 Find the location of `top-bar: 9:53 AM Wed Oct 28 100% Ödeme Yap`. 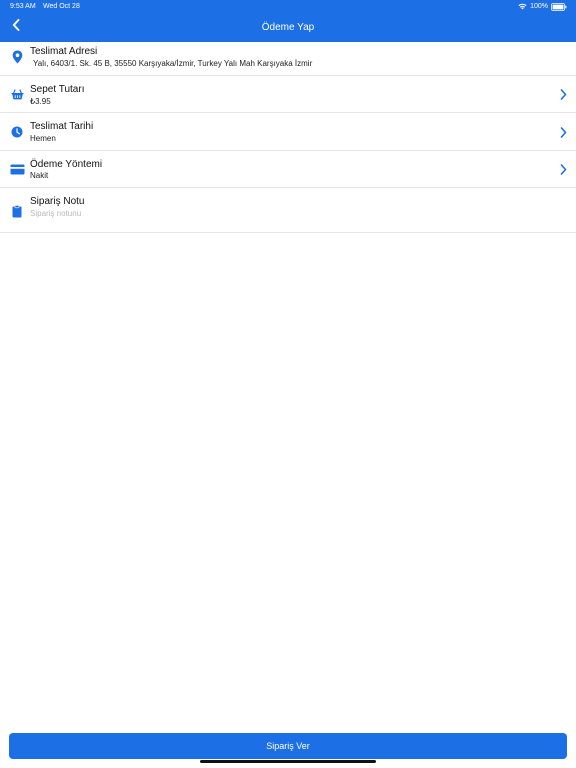

top-bar: 9:53 AM Wed Oct 28 100% Ödeme Yap is located at coordinates (288, 21).